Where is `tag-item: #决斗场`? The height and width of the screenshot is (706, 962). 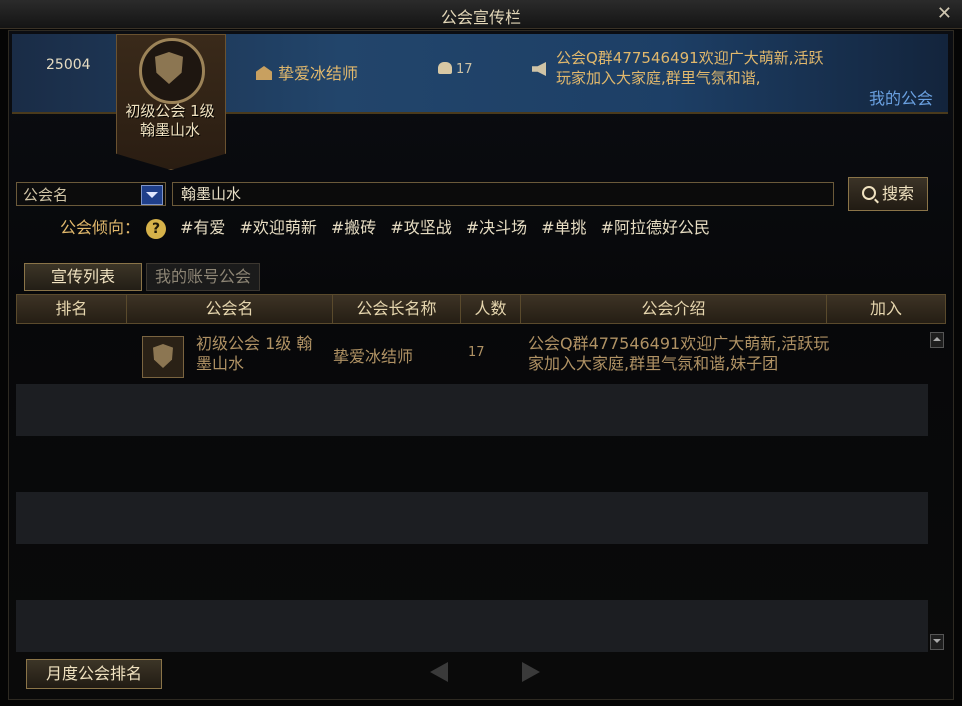 tag-item: #决斗场 is located at coordinates (496, 227).